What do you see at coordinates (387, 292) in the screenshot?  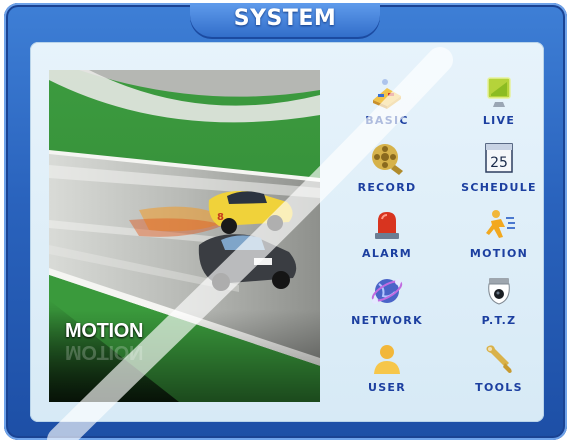 I see `globe-network-icon` at bounding box center [387, 292].